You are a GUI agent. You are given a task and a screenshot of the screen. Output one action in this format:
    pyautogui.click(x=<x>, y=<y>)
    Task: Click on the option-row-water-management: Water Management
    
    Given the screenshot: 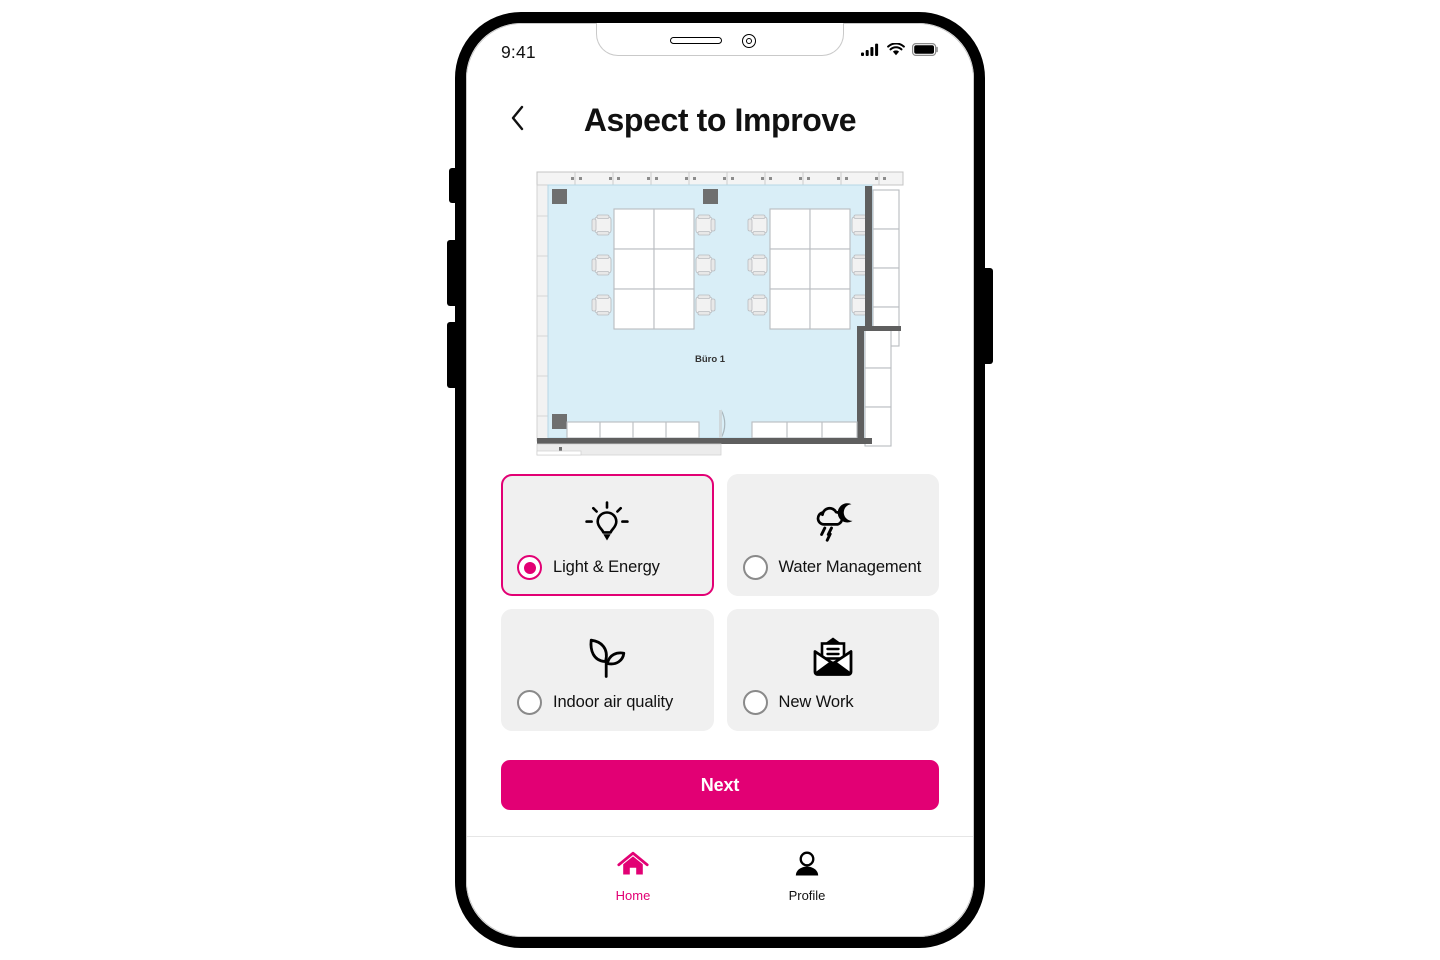 What is the action you would take?
    pyautogui.click(x=833, y=567)
    